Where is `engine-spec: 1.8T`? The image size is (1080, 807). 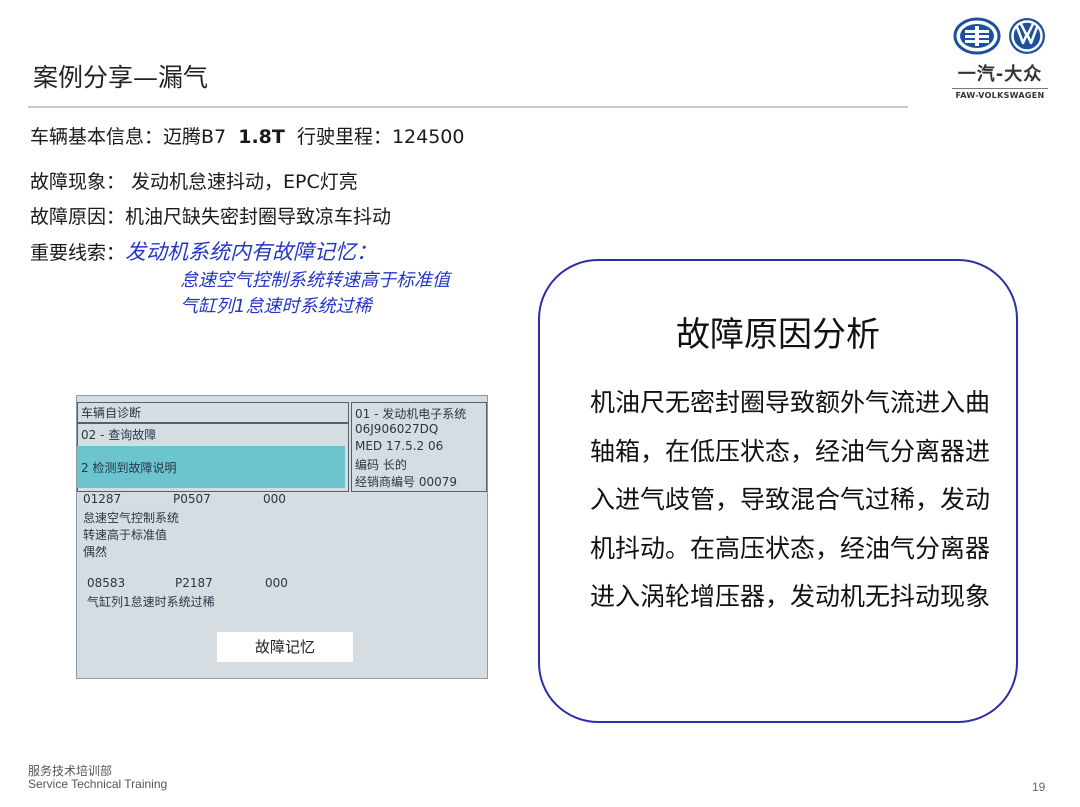
engine-spec: 1.8T is located at coordinates (261, 137).